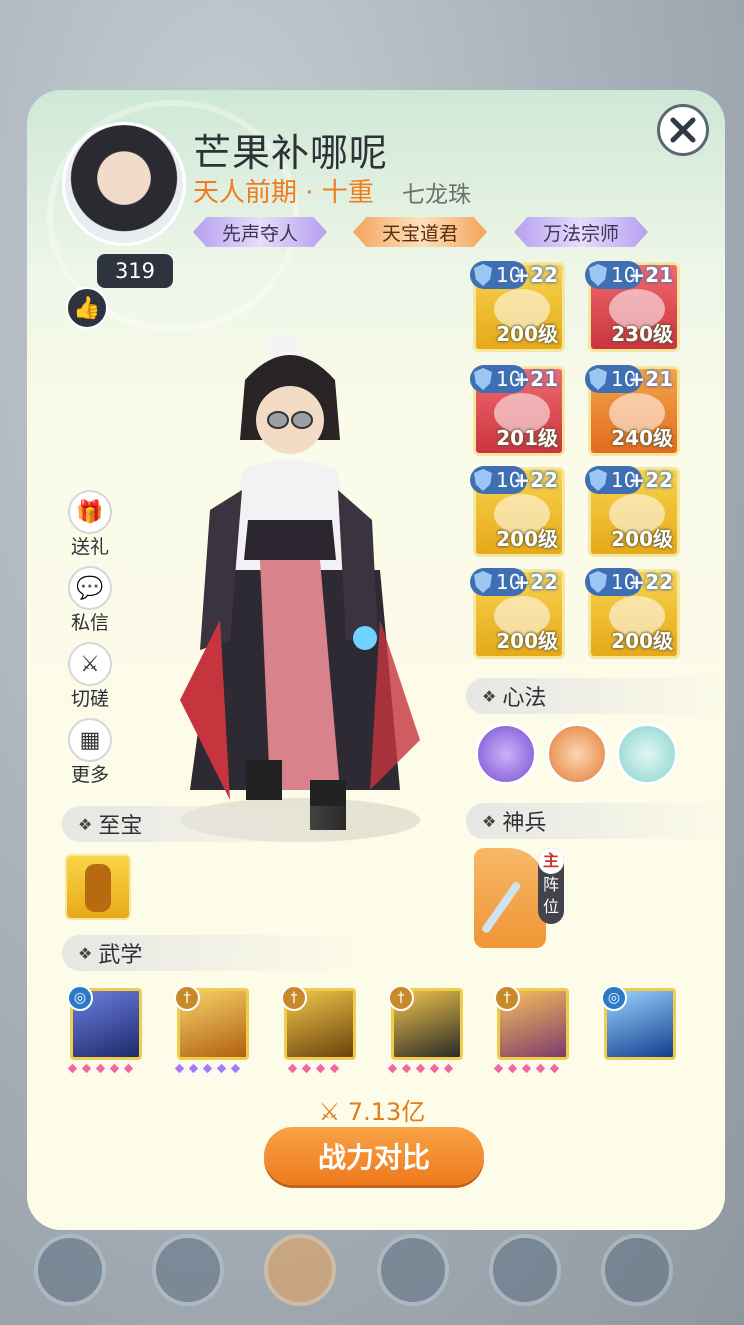 This screenshot has height=1325, width=744. Describe the element at coordinates (90, 588) in the screenshot. I see `chat-icon: 💬` at that location.